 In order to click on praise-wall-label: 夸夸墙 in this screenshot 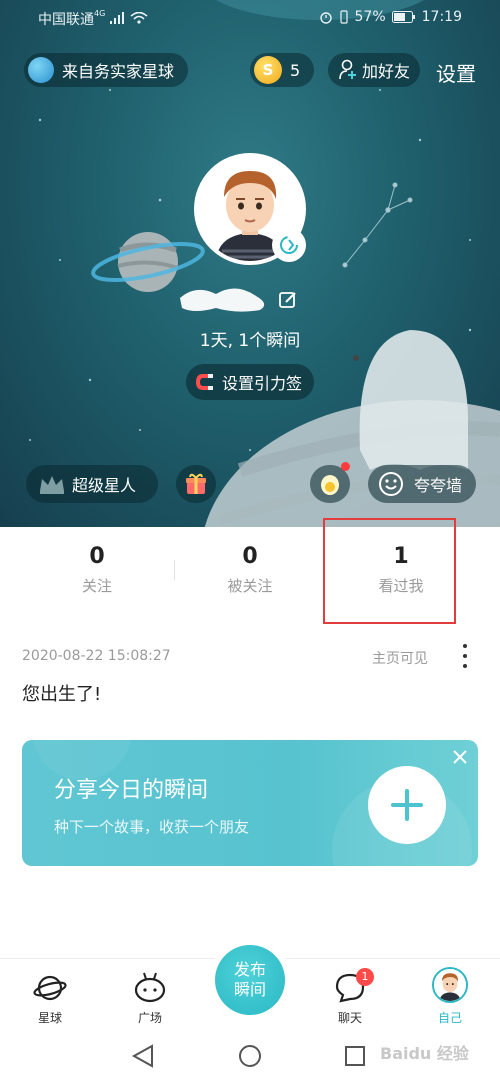, I will do `click(438, 485)`.